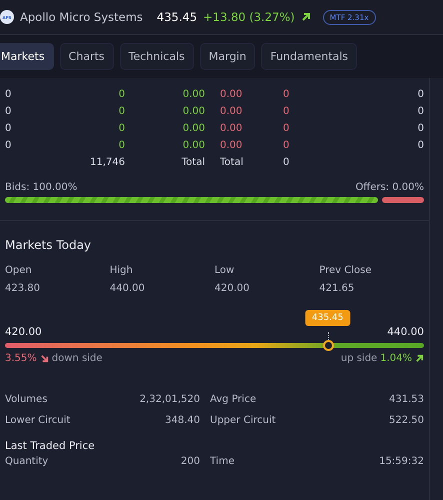 The width and height of the screenshot is (443, 500). Describe the element at coordinates (405, 332) in the screenshot. I see `range-high: 440.00` at that location.